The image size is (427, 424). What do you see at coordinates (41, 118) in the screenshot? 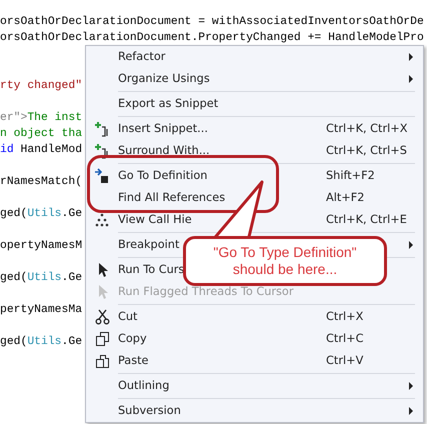
I see `code-line: er">The inst` at bounding box center [41, 118].